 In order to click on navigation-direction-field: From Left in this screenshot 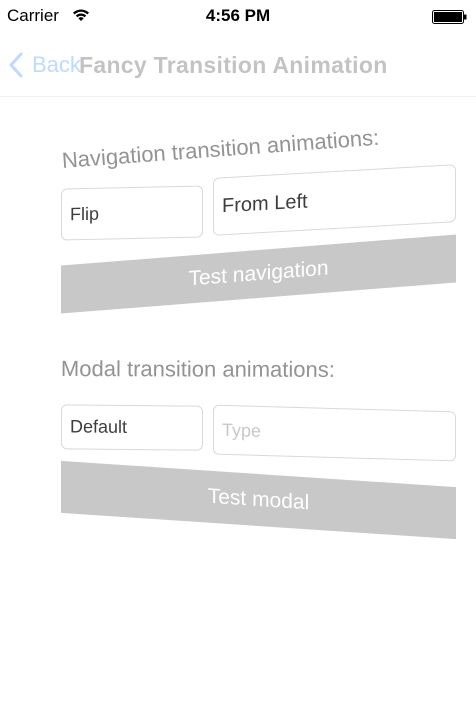, I will do `click(334, 200)`.